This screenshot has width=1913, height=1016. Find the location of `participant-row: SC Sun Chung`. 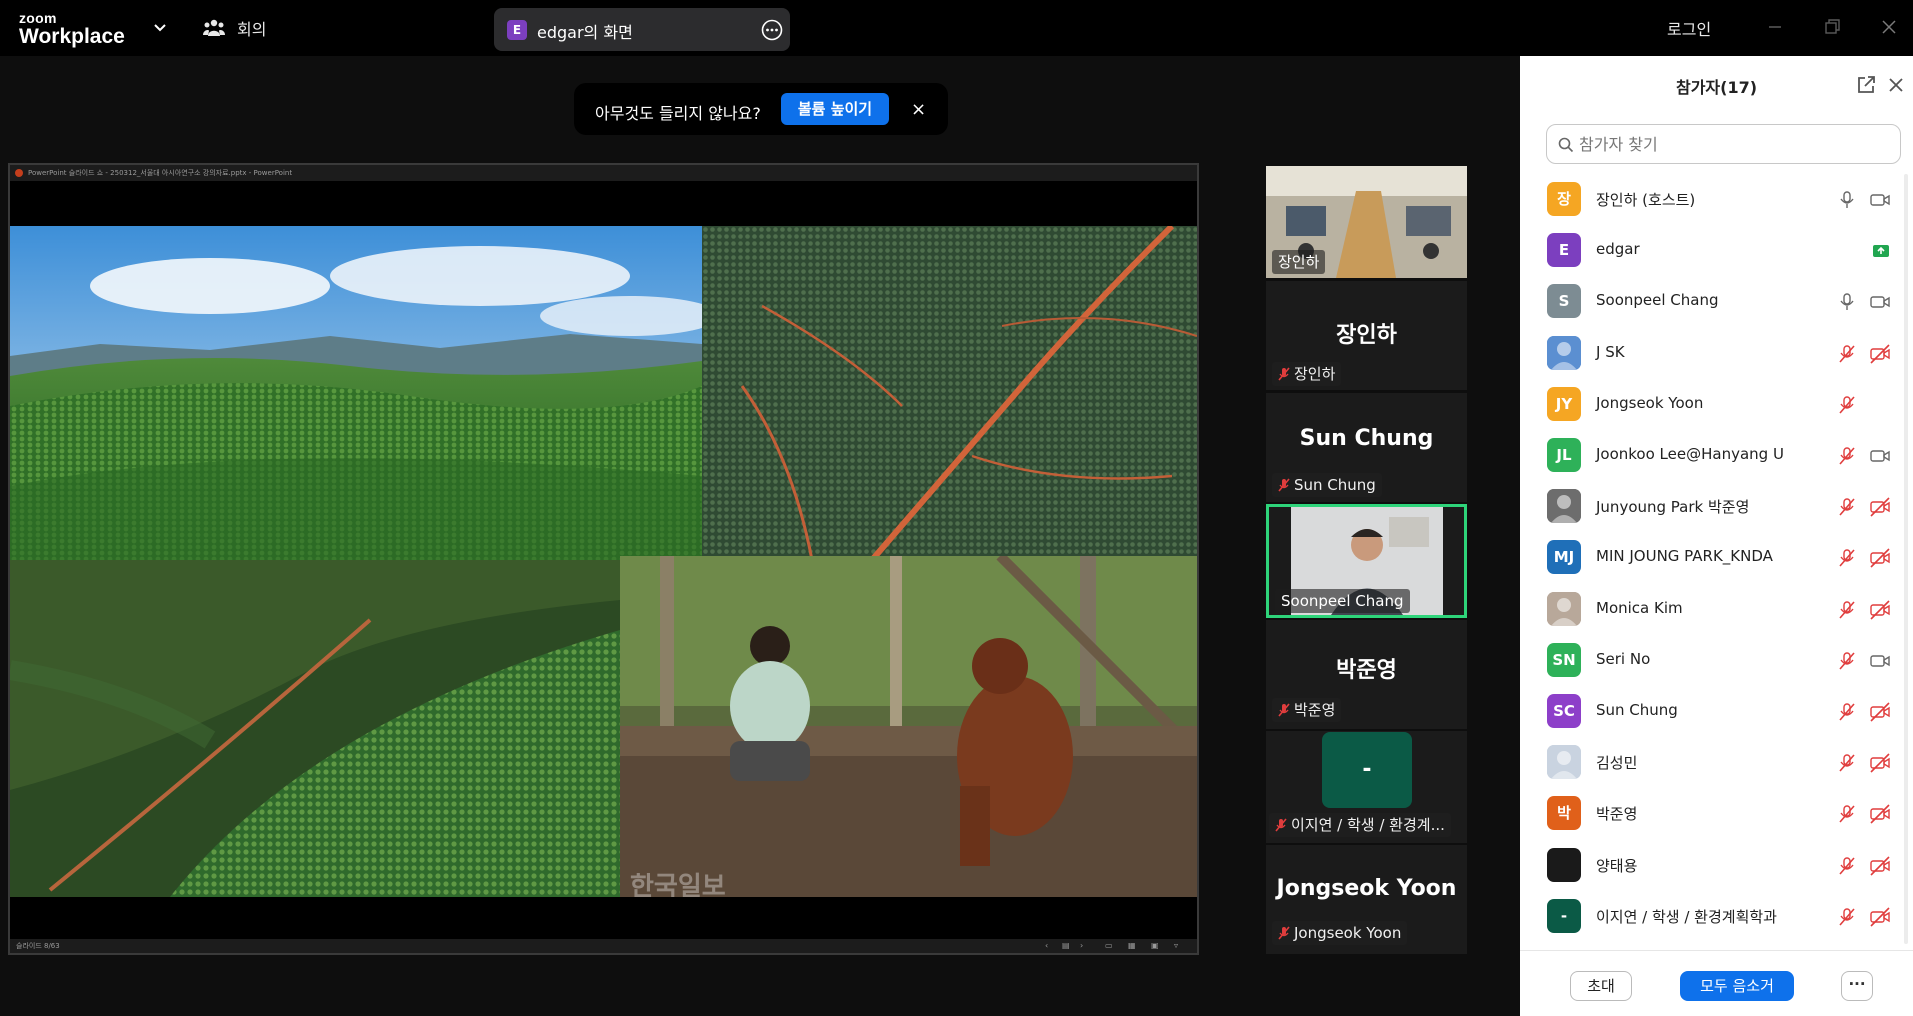

participant-row: SC Sun Chung is located at coordinates (1710, 711).